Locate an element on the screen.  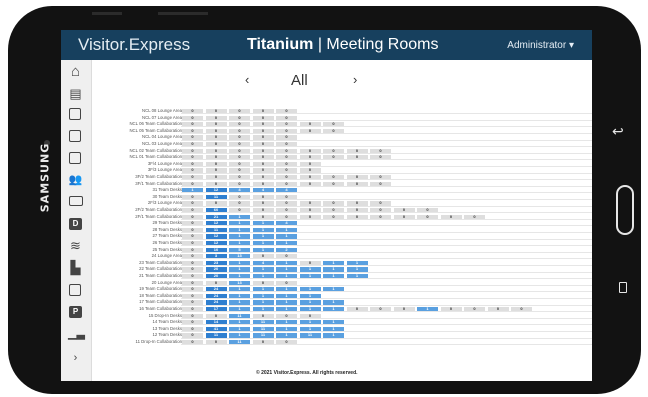
room-row: 3F/4 Lounge Area 0 0 0 0 0 0 is located at coordinates (326, 164).